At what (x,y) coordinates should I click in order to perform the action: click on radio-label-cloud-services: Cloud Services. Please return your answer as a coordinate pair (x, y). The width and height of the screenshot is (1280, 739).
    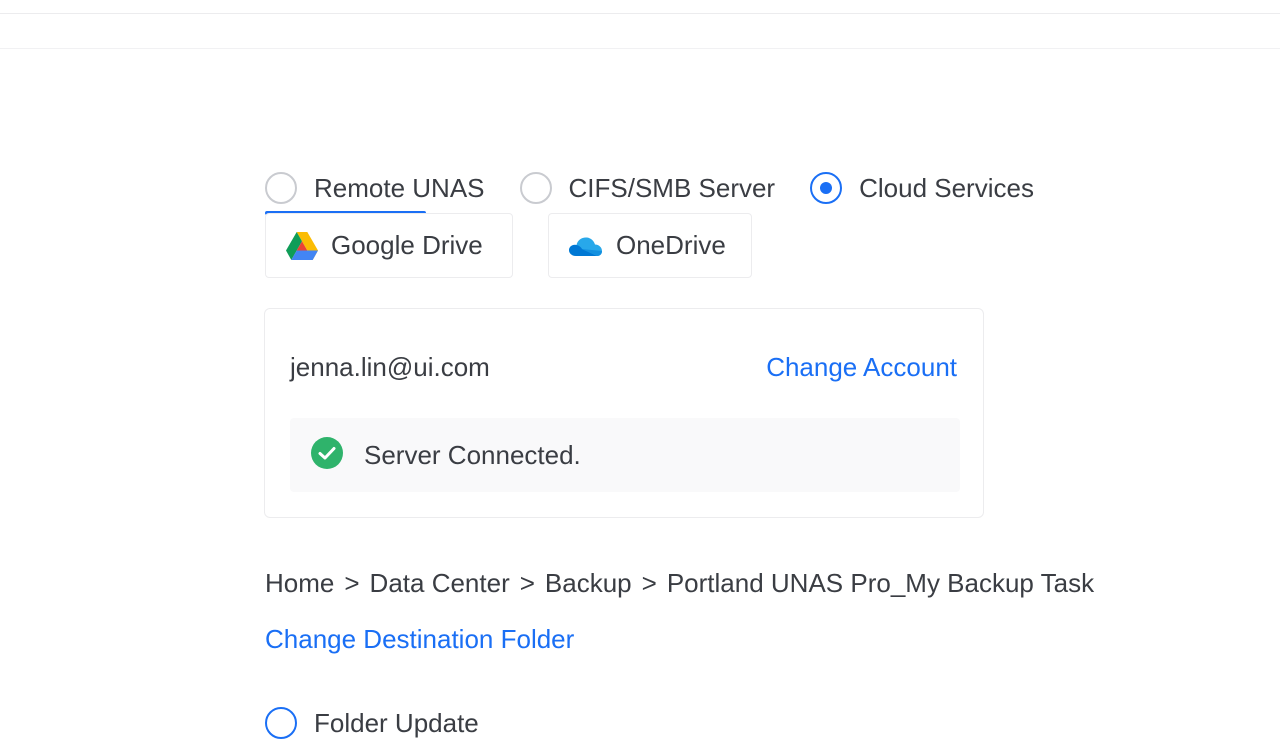
    Looking at the image, I should click on (946, 187).